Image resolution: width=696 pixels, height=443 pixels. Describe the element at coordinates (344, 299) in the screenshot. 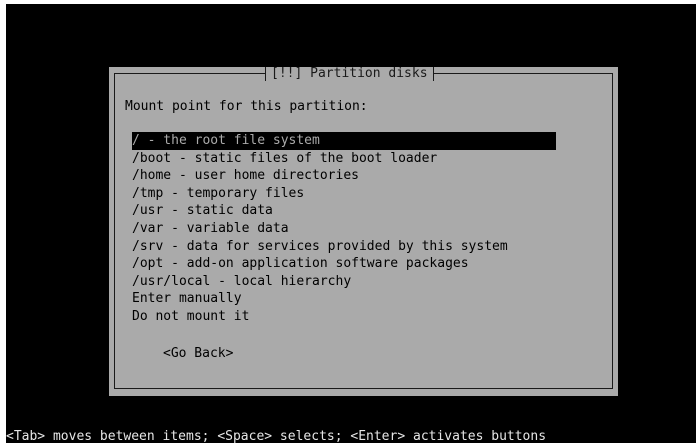

I see `mount-option-enter-manually: Enter manually` at that location.